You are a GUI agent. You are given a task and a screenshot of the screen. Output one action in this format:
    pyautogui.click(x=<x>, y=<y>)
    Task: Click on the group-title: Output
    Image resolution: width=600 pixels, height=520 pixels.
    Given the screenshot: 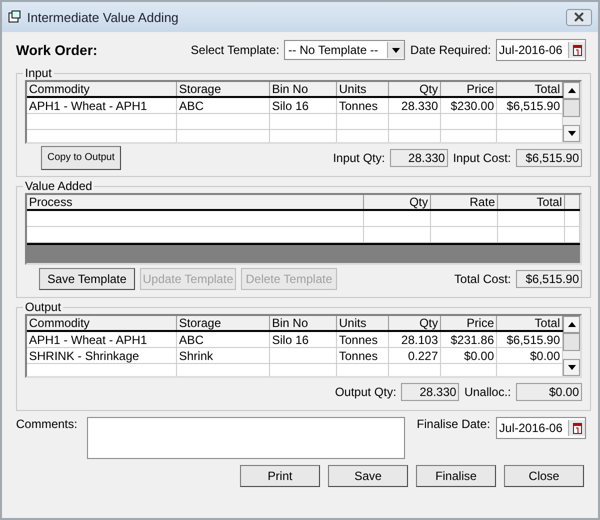 What is the action you would take?
    pyautogui.click(x=43, y=307)
    